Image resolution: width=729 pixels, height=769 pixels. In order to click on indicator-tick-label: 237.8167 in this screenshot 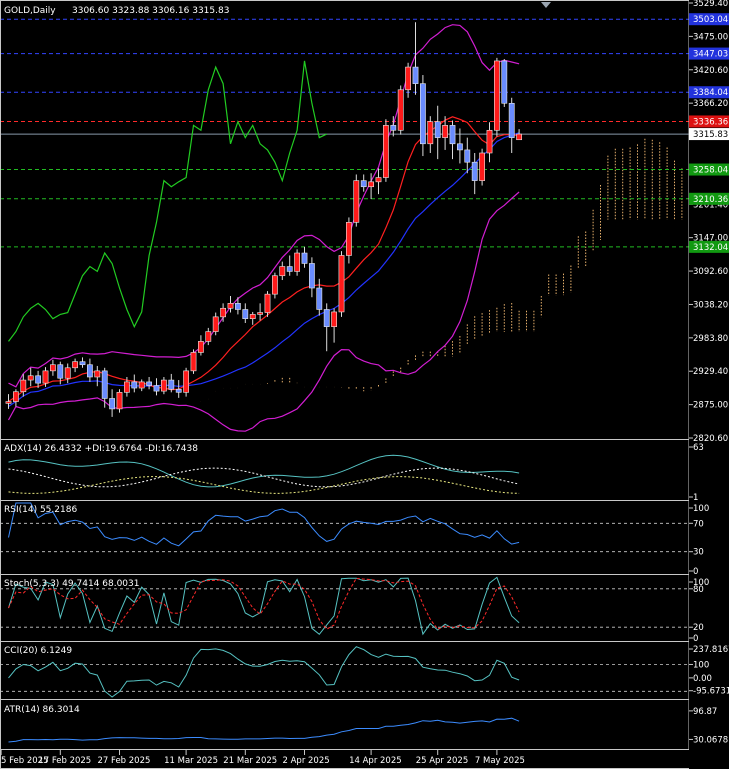, I will do `click(711, 650)`.